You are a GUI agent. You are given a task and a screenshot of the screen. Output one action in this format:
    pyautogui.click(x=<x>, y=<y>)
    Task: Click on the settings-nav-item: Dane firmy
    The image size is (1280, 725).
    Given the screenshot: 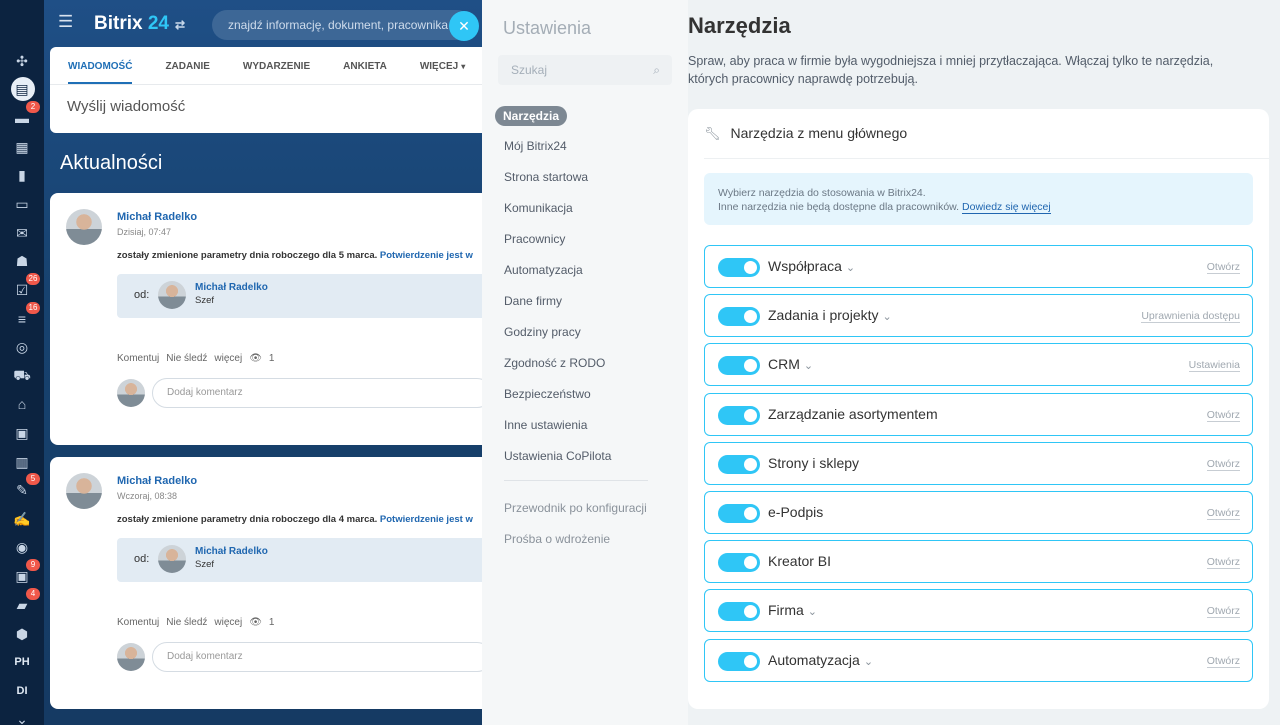 What is the action you would take?
    pyautogui.click(x=533, y=301)
    